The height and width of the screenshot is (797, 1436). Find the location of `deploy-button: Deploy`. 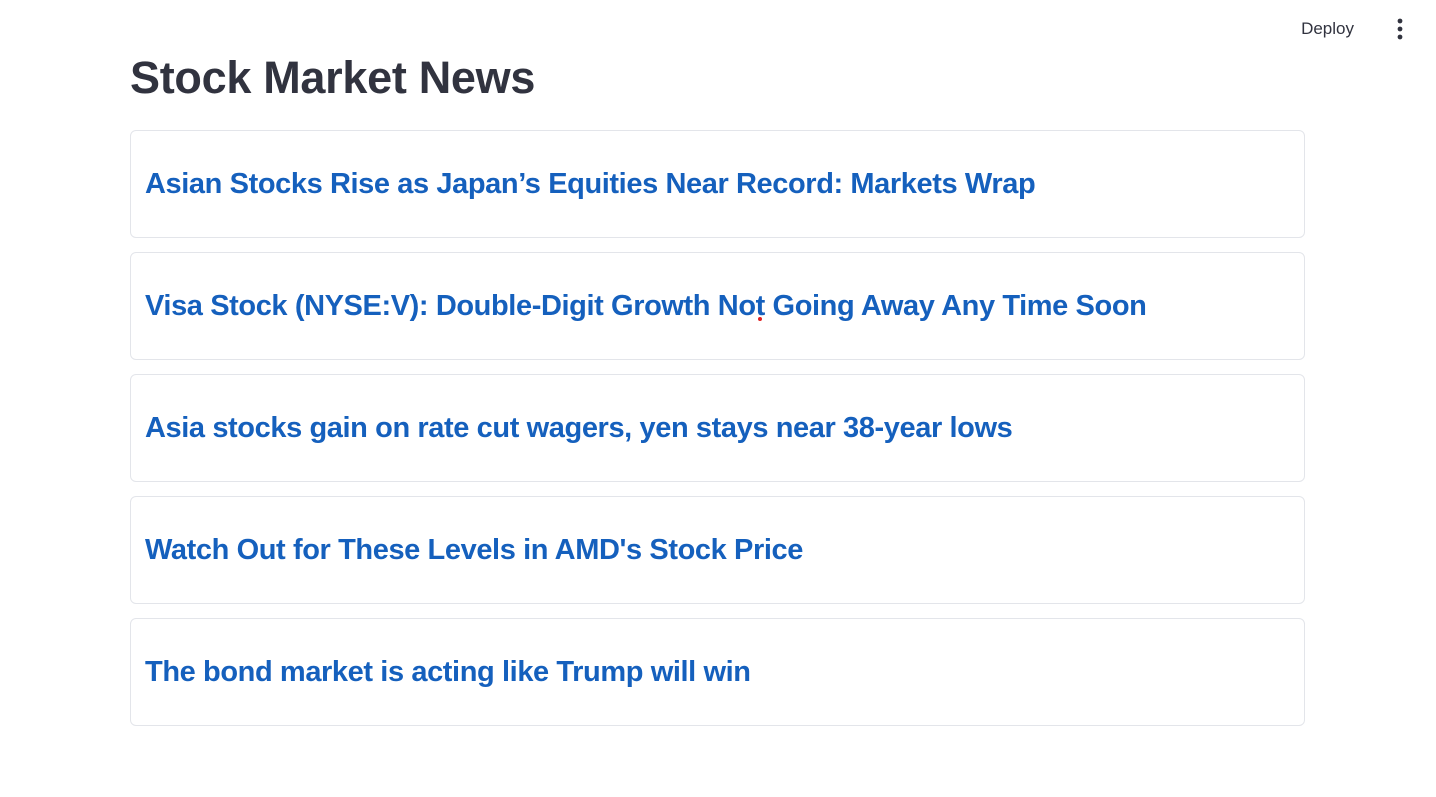

deploy-button: Deploy is located at coordinates (1327, 29).